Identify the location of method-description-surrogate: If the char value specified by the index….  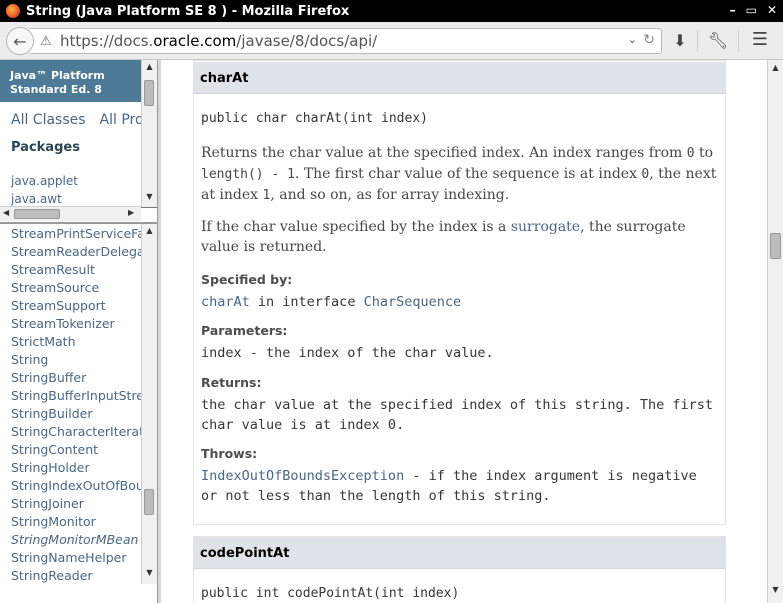
(443, 237).